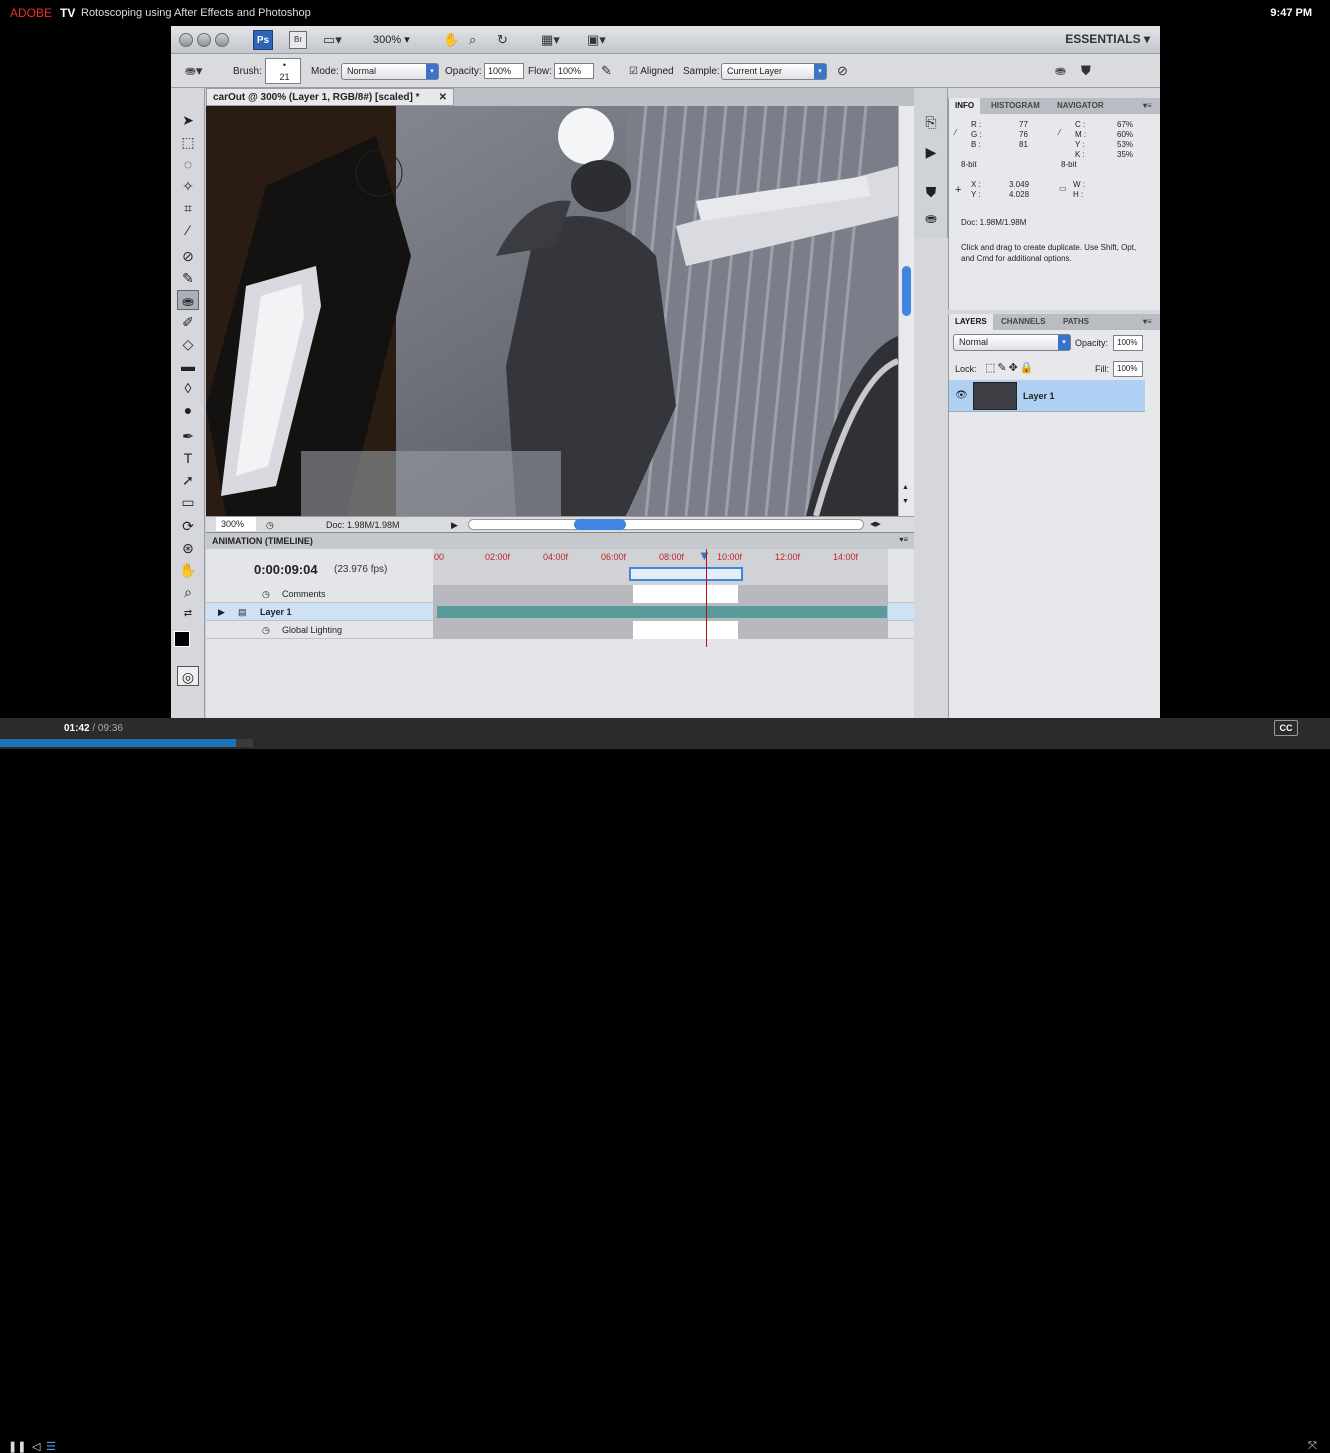  I want to click on playhead-marker-icon: ▼, so click(704, 555).